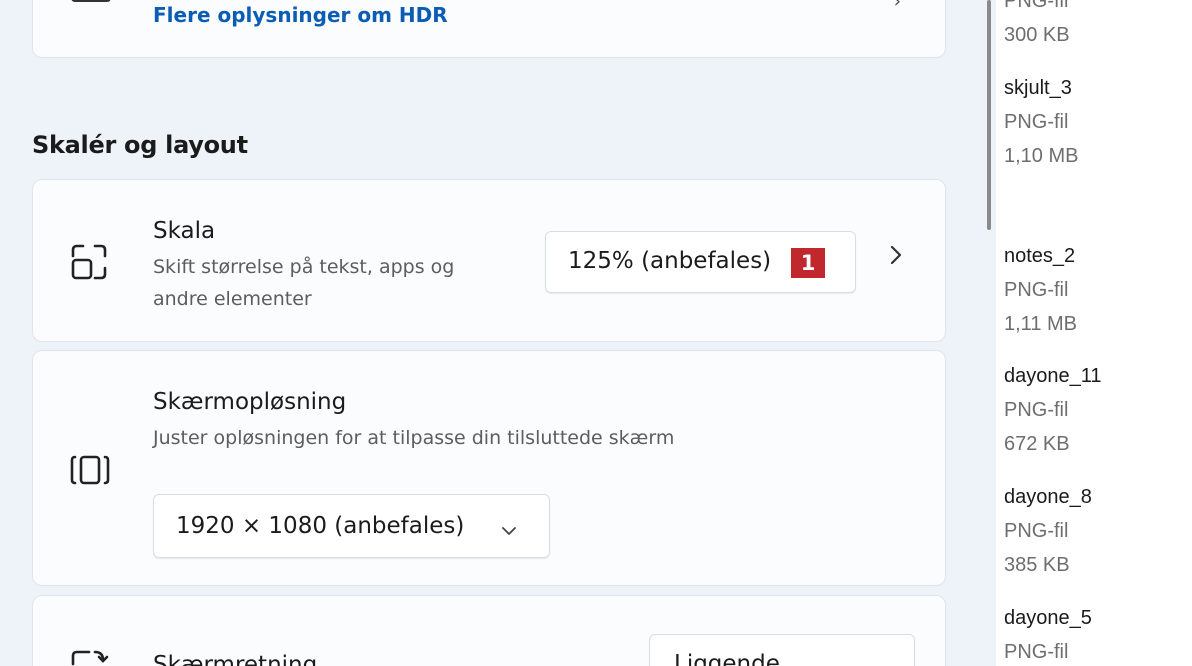 The width and height of the screenshot is (1192, 666). Describe the element at coordinates (1039, 256) in the screenshot. I see `file-name: notes_2` at that location.